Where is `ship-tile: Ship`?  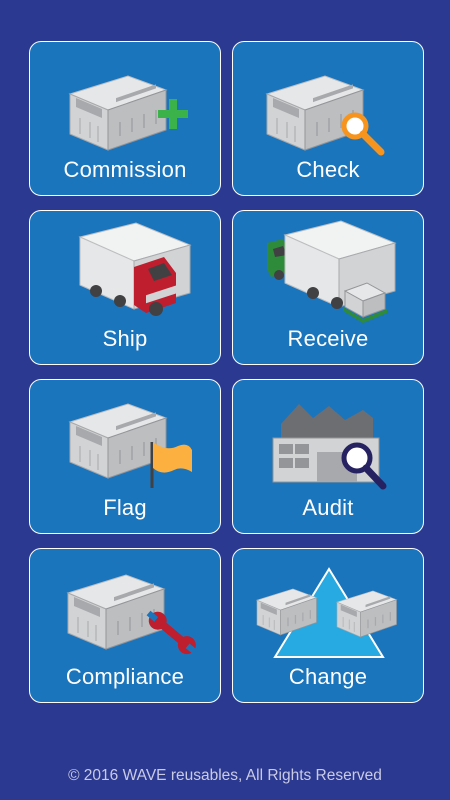
ship-tile: Ship is located at coordinates (125, 287).